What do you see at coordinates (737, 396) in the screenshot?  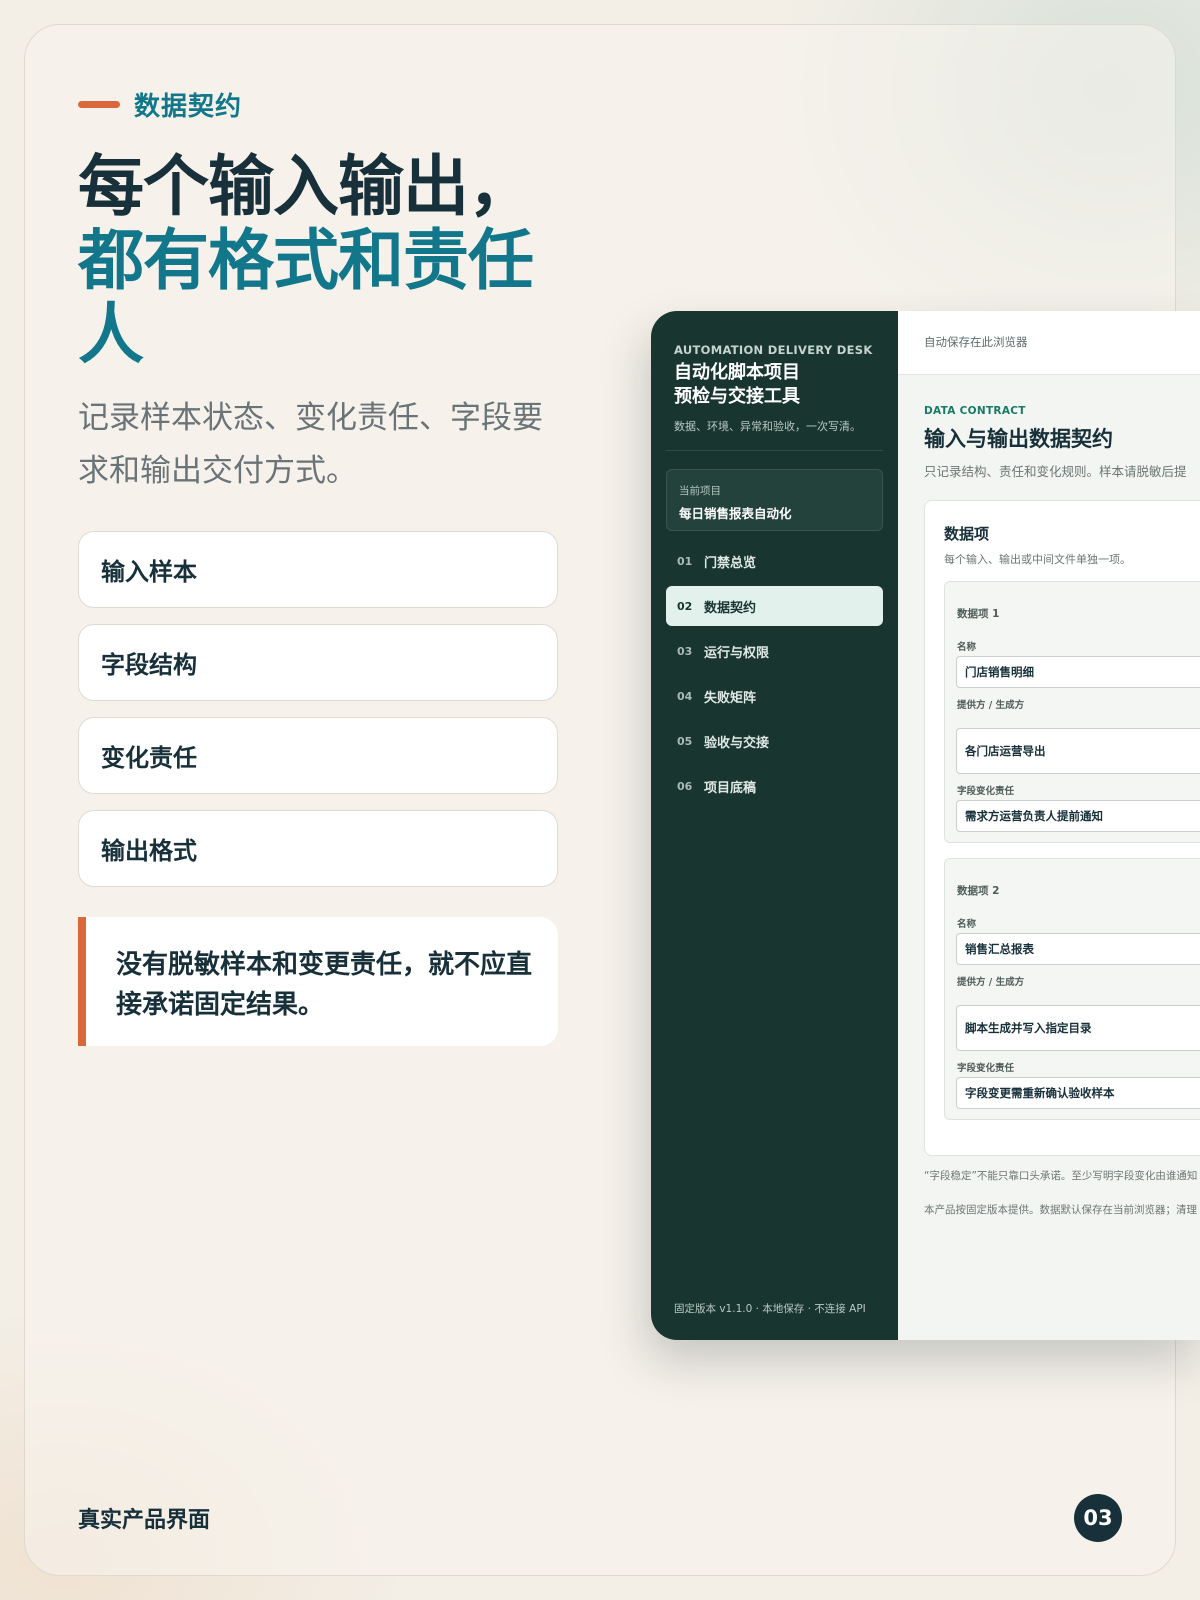 I see `sidebar-title-line-2: 预检与交接工具` at bounding box center [737, 396].